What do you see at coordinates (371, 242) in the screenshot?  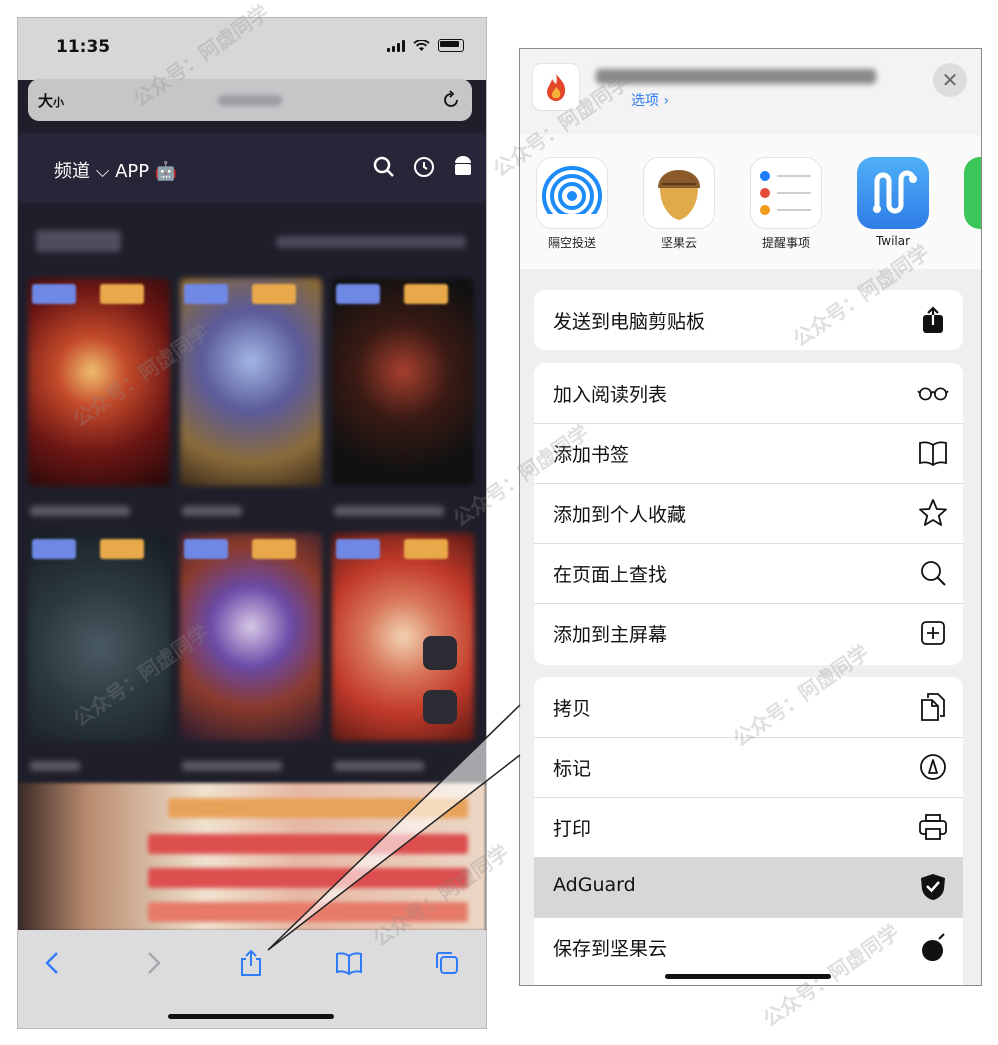 I see `section-links-blurred` at bounding box center [371, 242].